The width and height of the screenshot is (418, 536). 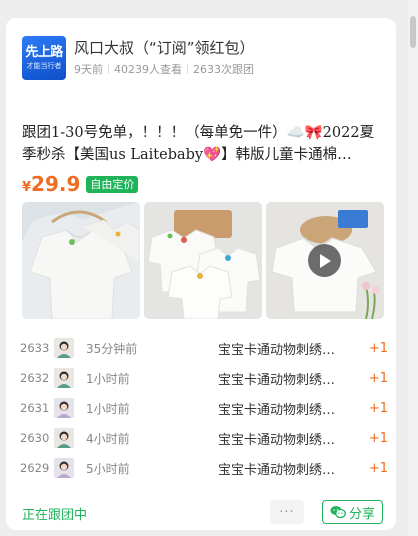 I want to click on order-number: 2632, so click(x=35, y=378).